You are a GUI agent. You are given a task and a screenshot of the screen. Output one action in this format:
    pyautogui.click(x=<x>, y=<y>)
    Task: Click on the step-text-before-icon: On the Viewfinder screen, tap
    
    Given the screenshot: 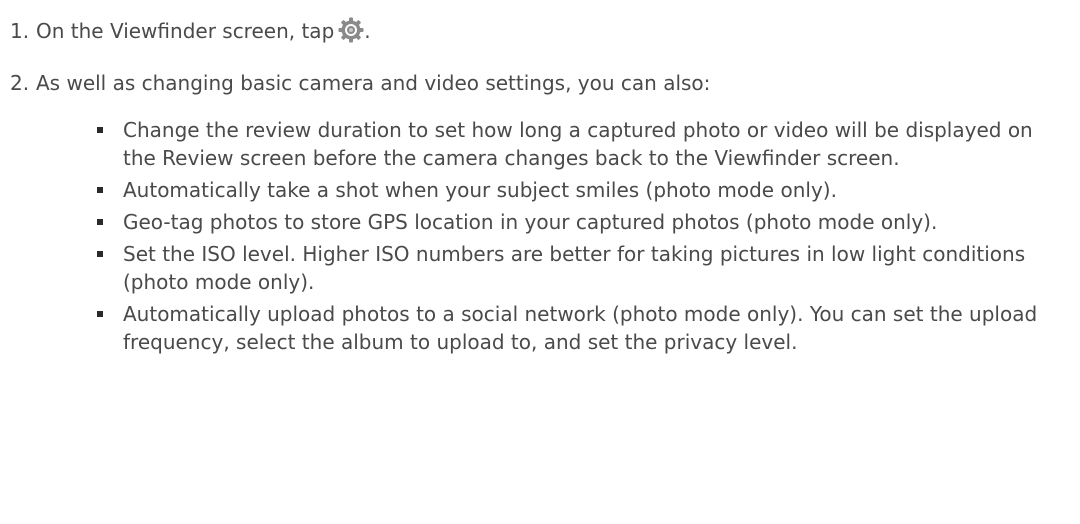 What is the action you would take?
    pyautogui.click(x=185, y=31)
    